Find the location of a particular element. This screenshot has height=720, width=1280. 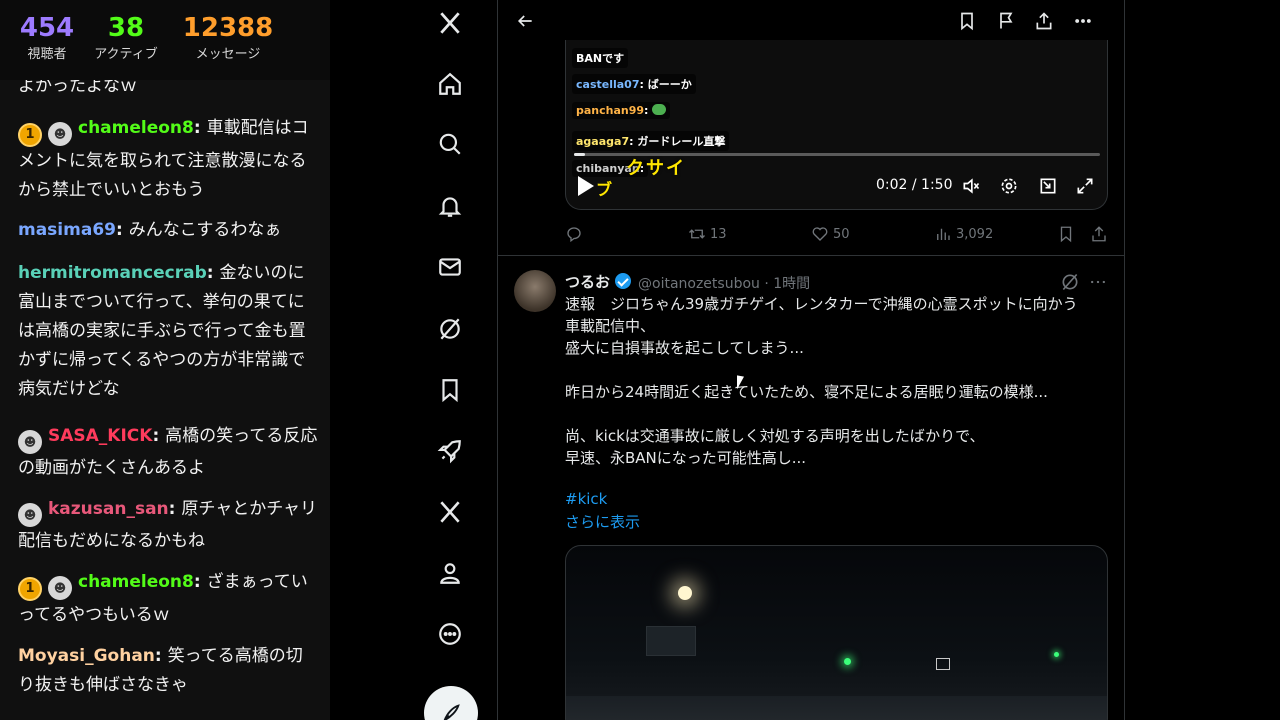

chat-message-text: みんなこするわなぁ is located at coordinates (205, 230).